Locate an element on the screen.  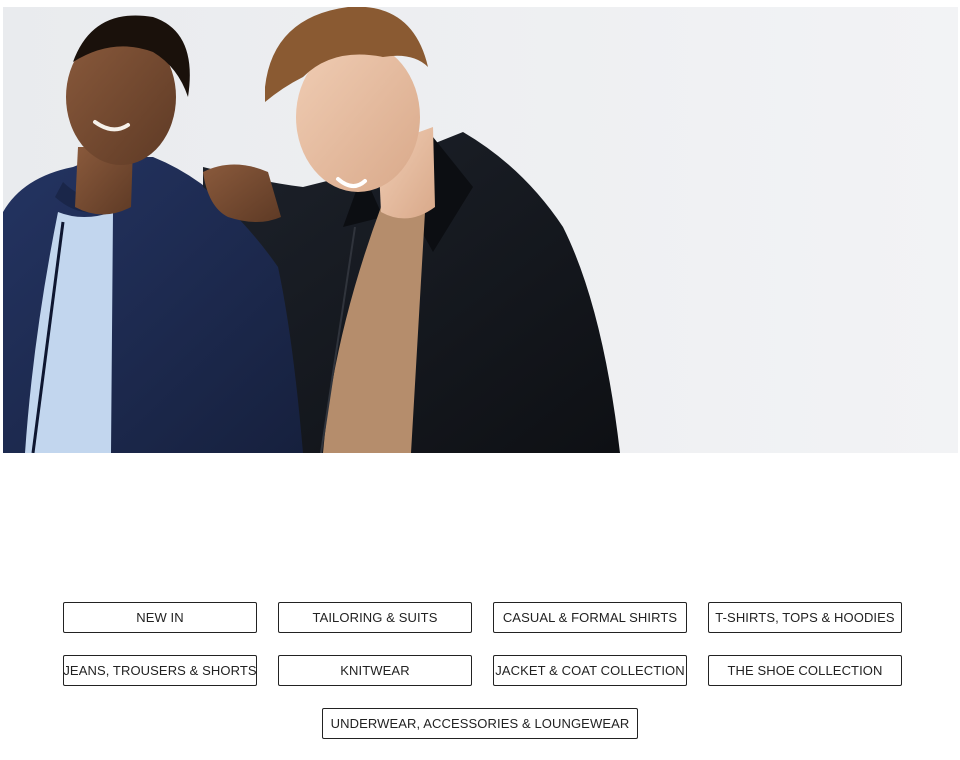
category-jacket-coat: JACKET & COAT COLLECTION is located at coordinates (590, 670).